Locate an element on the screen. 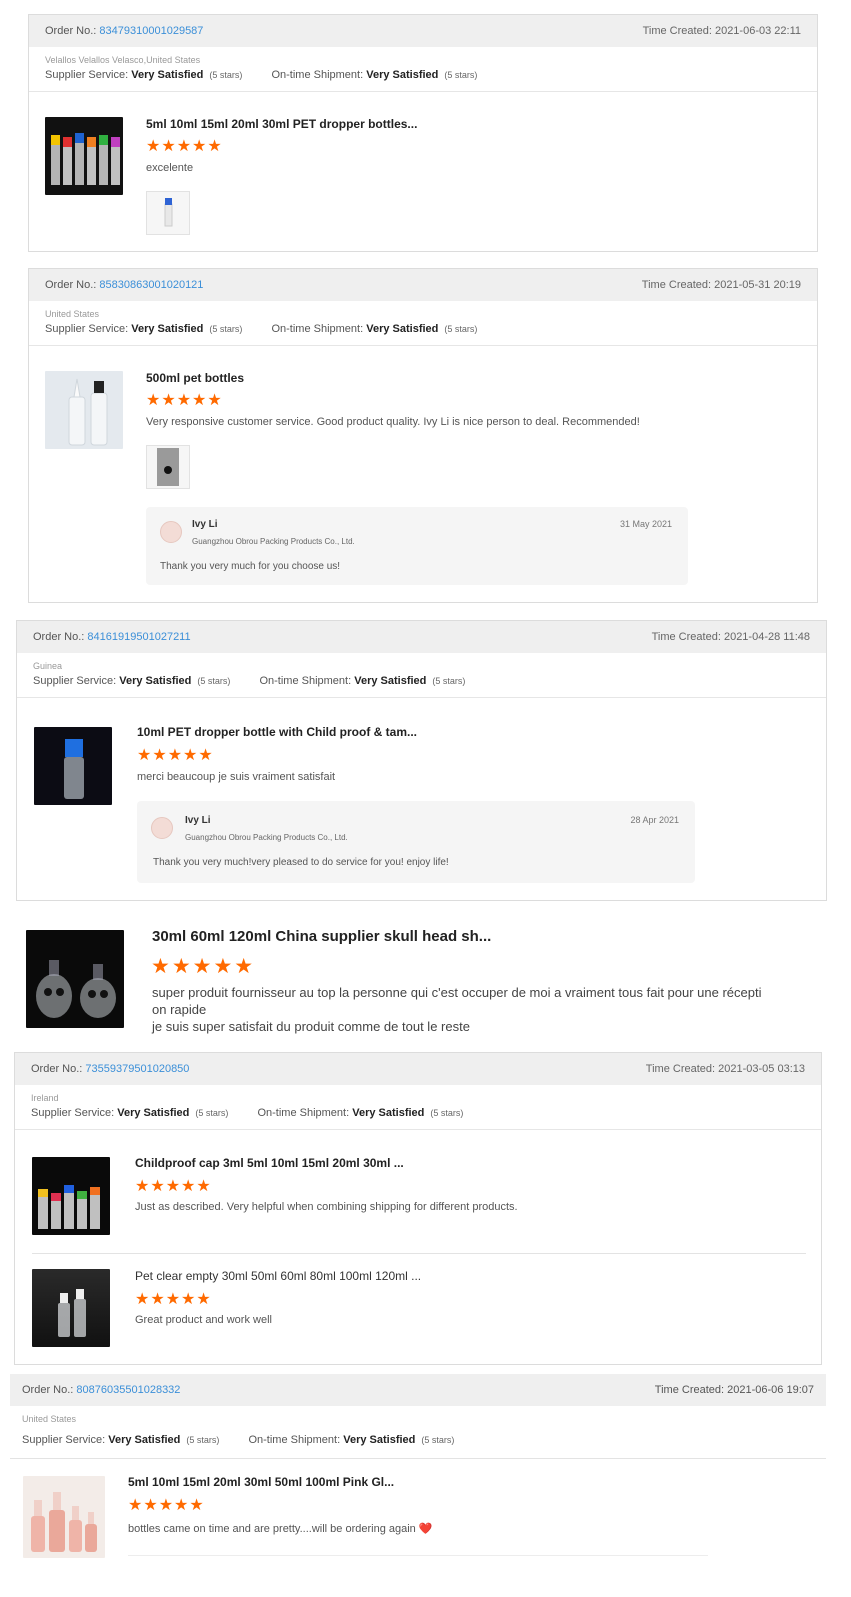 The width and height of the screenshot is (851, 1597). dropper-bottles-image is located at coordinates (85, 159).